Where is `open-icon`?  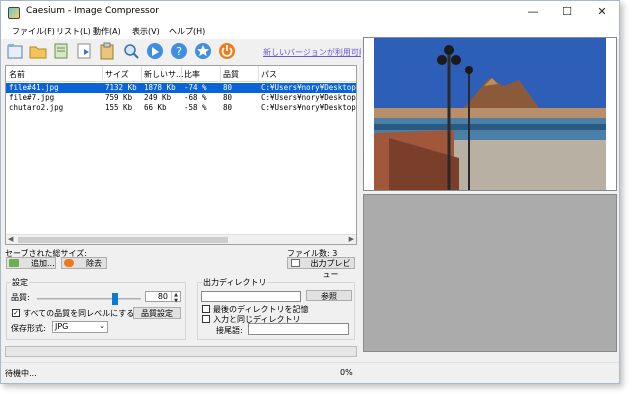 open-icon is located at coordinates (15, 51).